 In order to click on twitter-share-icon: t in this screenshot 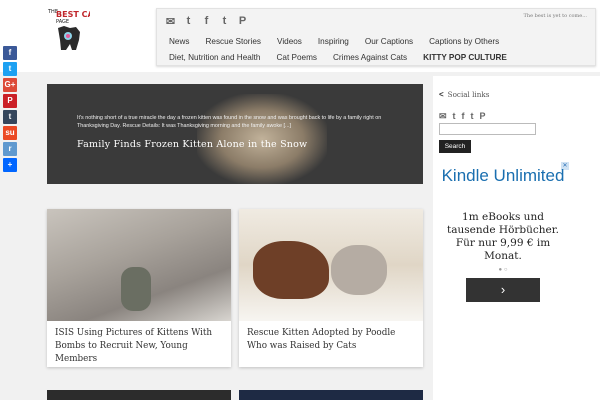, I will do `click(10, 69)`.